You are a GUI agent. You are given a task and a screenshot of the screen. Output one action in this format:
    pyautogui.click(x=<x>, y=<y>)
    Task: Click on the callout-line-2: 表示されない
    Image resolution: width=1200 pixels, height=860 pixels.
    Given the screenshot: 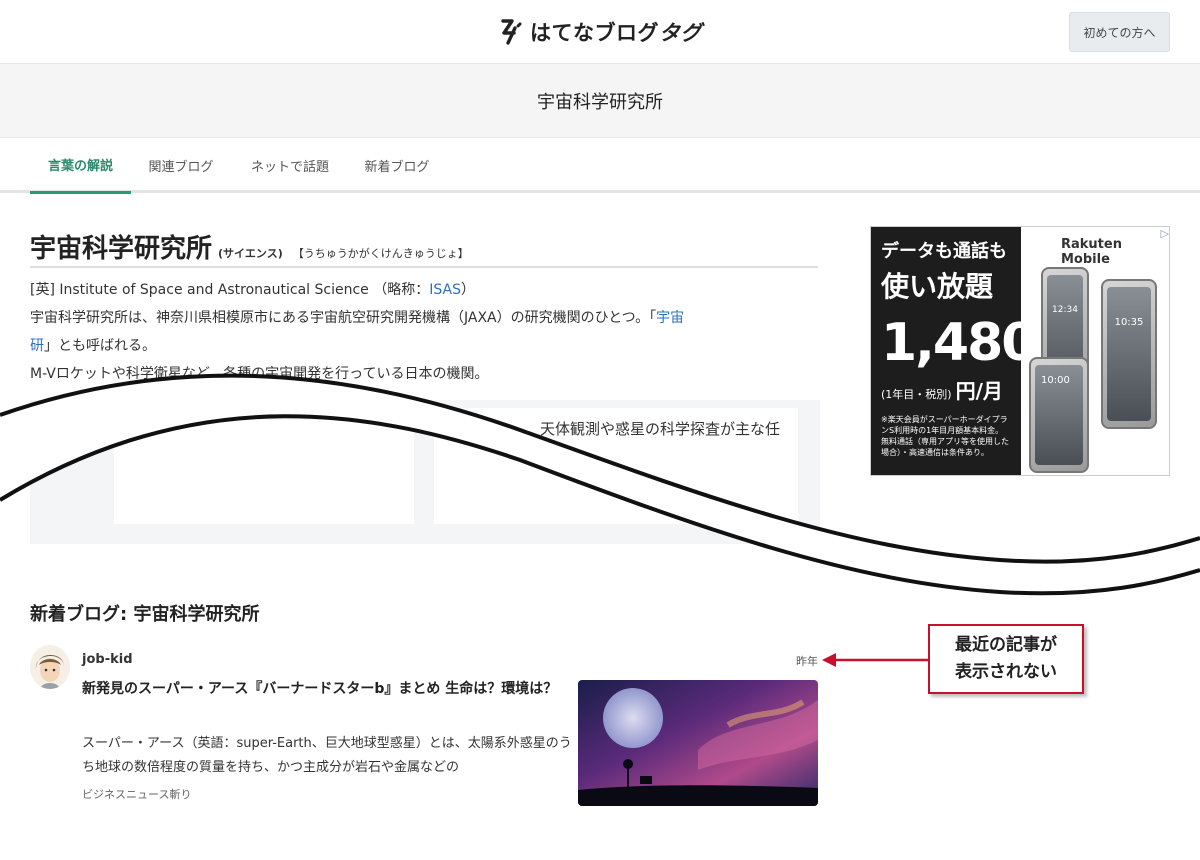 What is the action you would take?
    pyautogui.click(x=1006, y=672)
    